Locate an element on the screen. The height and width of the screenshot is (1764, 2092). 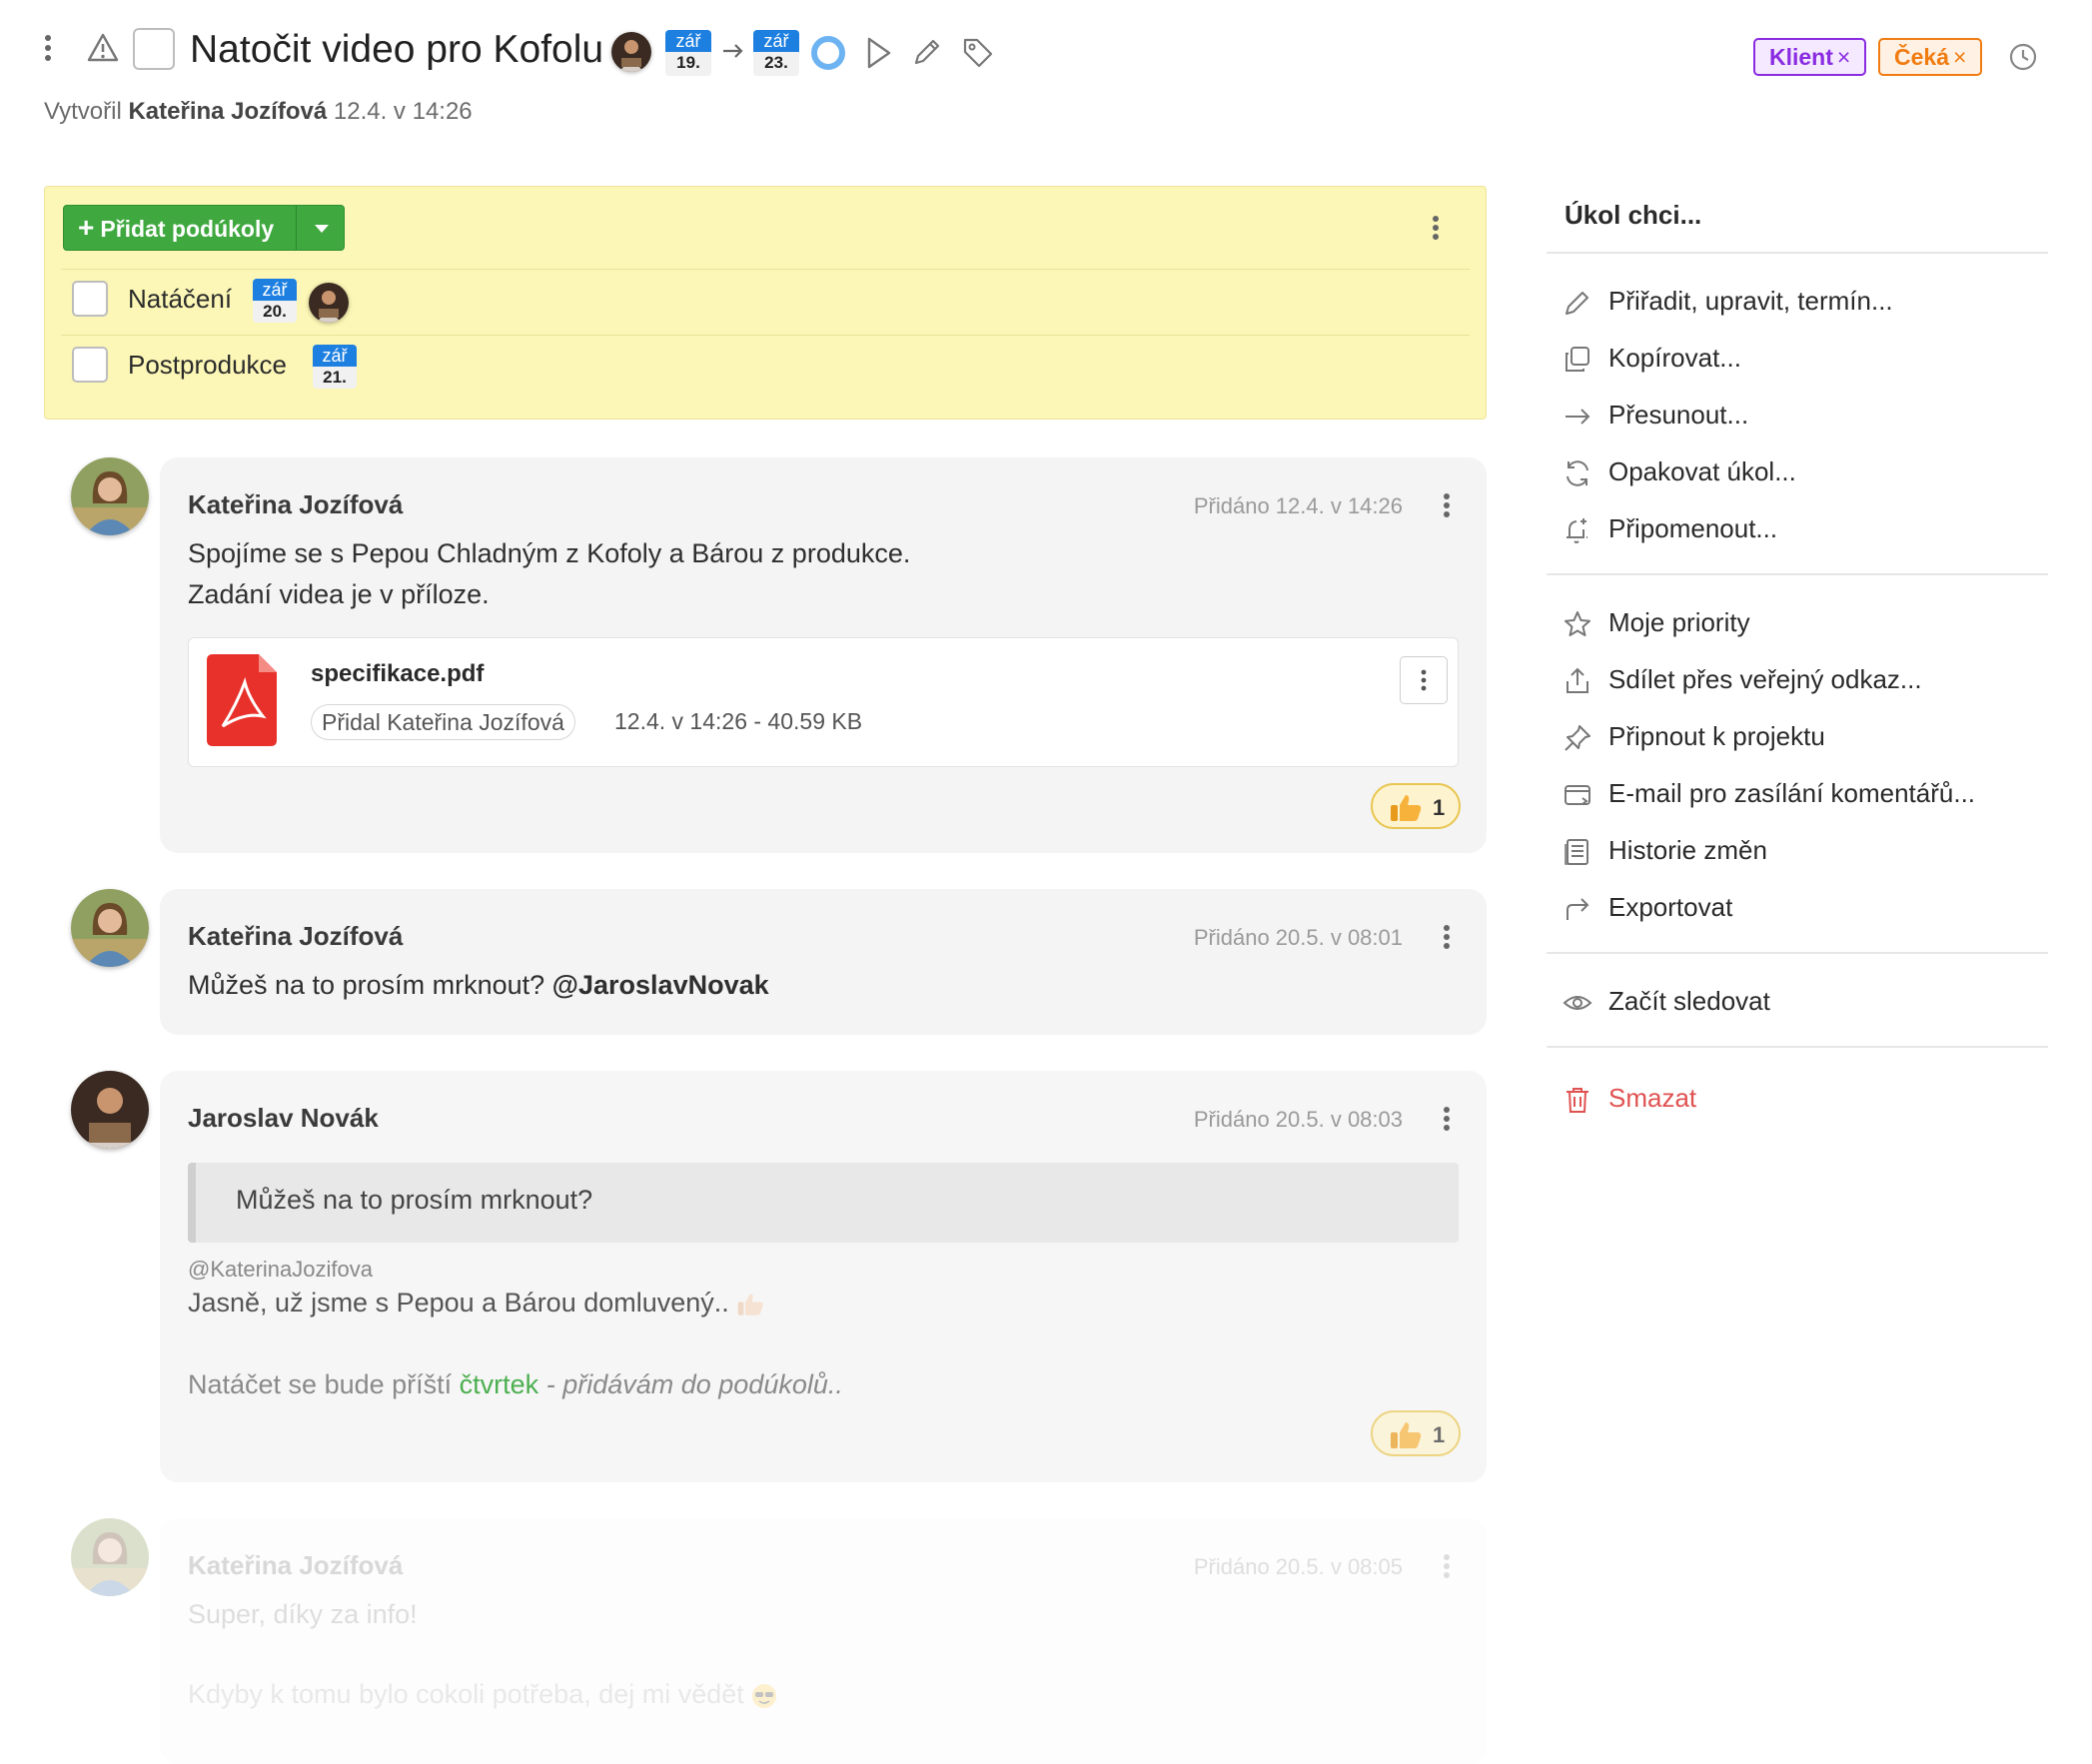
add-subtasks-button: + Přidat podúkoly is located at coordinates (204, 228).